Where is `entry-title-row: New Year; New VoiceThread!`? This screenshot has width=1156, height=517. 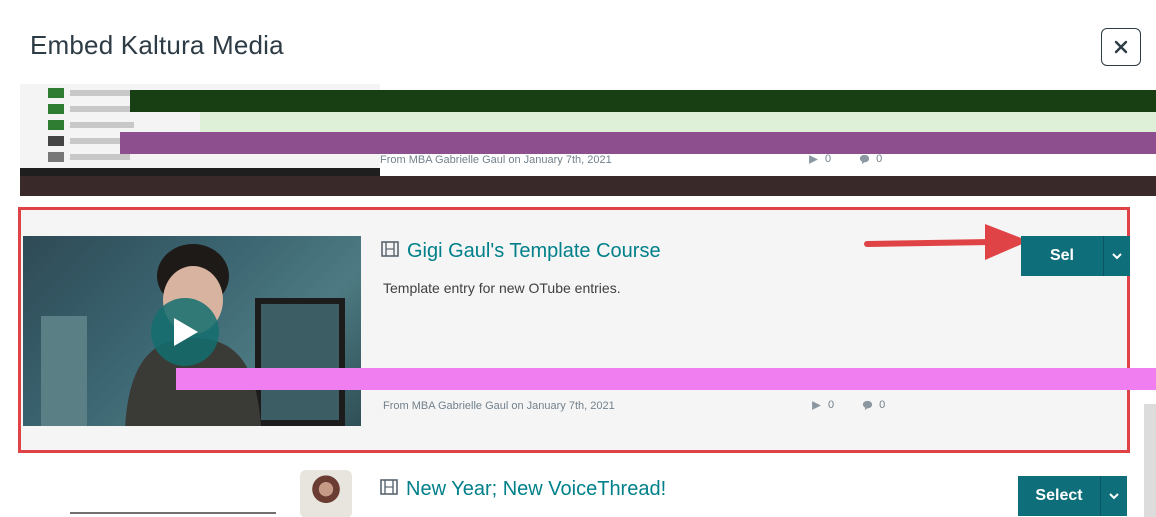 entry-title-row: New Year; New VoiceThread! is located at coordinates (523, 489).